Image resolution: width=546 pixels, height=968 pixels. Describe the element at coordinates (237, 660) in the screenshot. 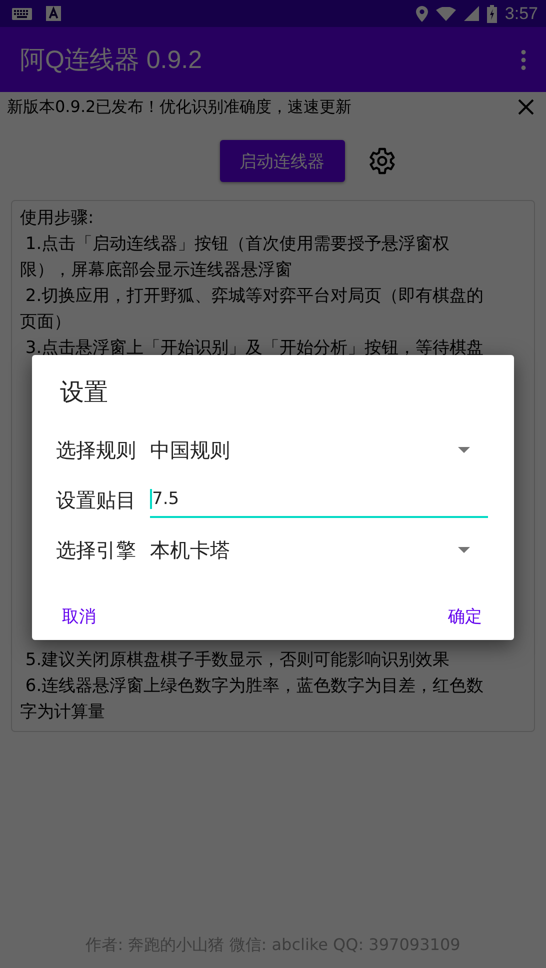

I see `instruction-line: 5.建议关闭原棋盘棋子手数显示，否则可能影响识别效果` at that location.